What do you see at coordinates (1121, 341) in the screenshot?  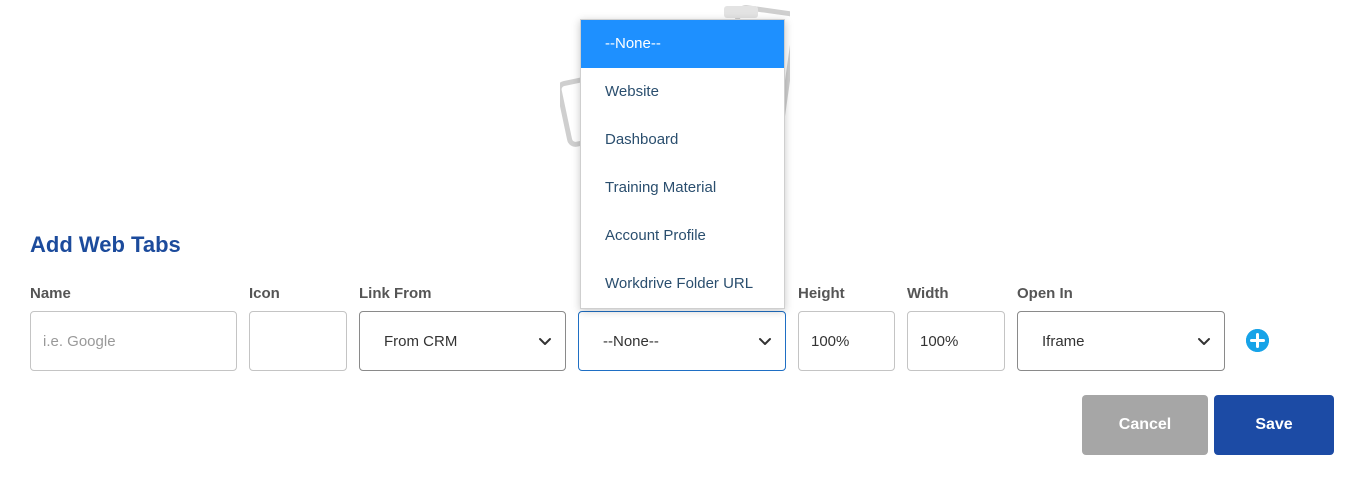 I see `open-in-select: Iframe` at bounding box center [1121, 341].